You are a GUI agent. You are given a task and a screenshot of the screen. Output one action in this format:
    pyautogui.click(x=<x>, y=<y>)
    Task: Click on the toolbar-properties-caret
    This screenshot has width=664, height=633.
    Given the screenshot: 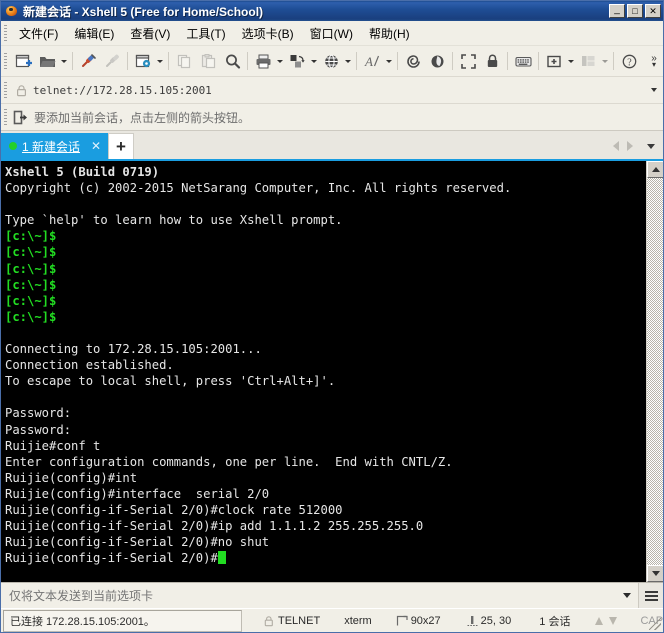 What is the action you would take?
    pyautogui.click(x=160, y=61)
    